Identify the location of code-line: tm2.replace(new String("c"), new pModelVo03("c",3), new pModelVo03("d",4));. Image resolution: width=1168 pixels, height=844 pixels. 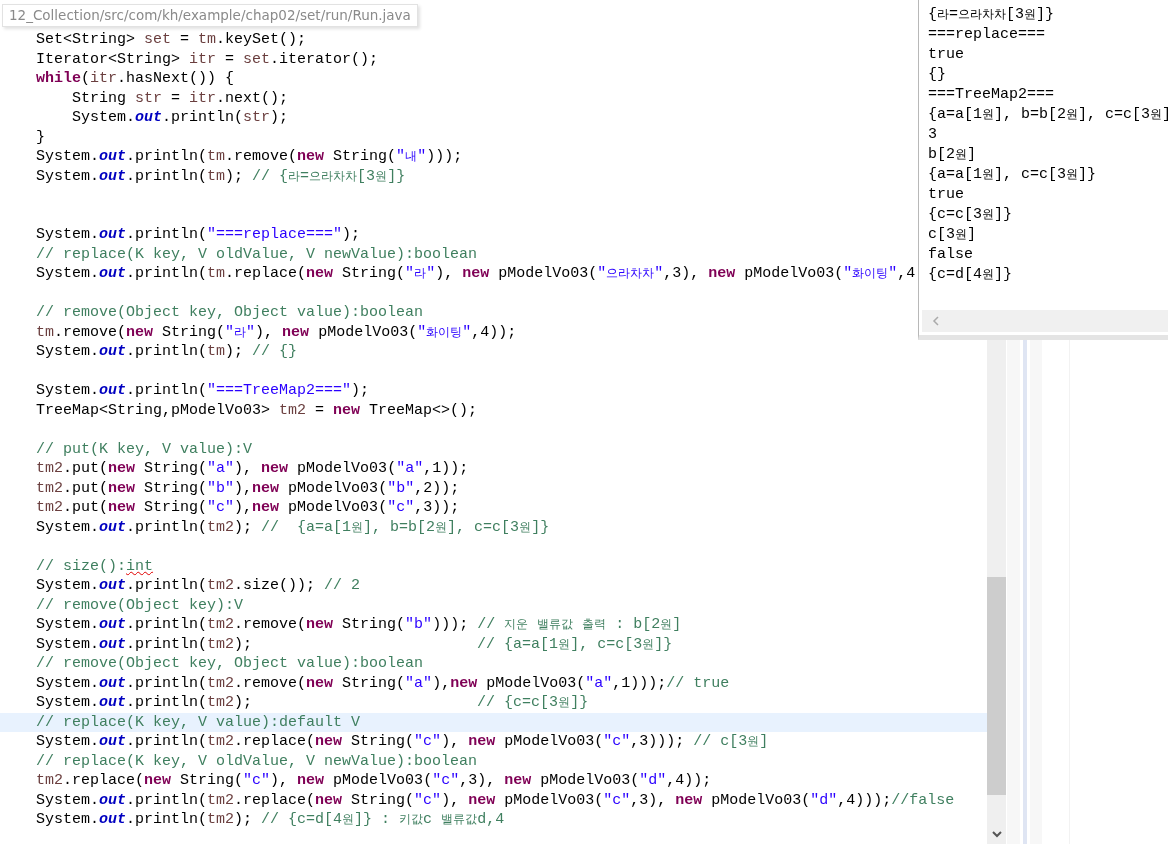
(374, 781).